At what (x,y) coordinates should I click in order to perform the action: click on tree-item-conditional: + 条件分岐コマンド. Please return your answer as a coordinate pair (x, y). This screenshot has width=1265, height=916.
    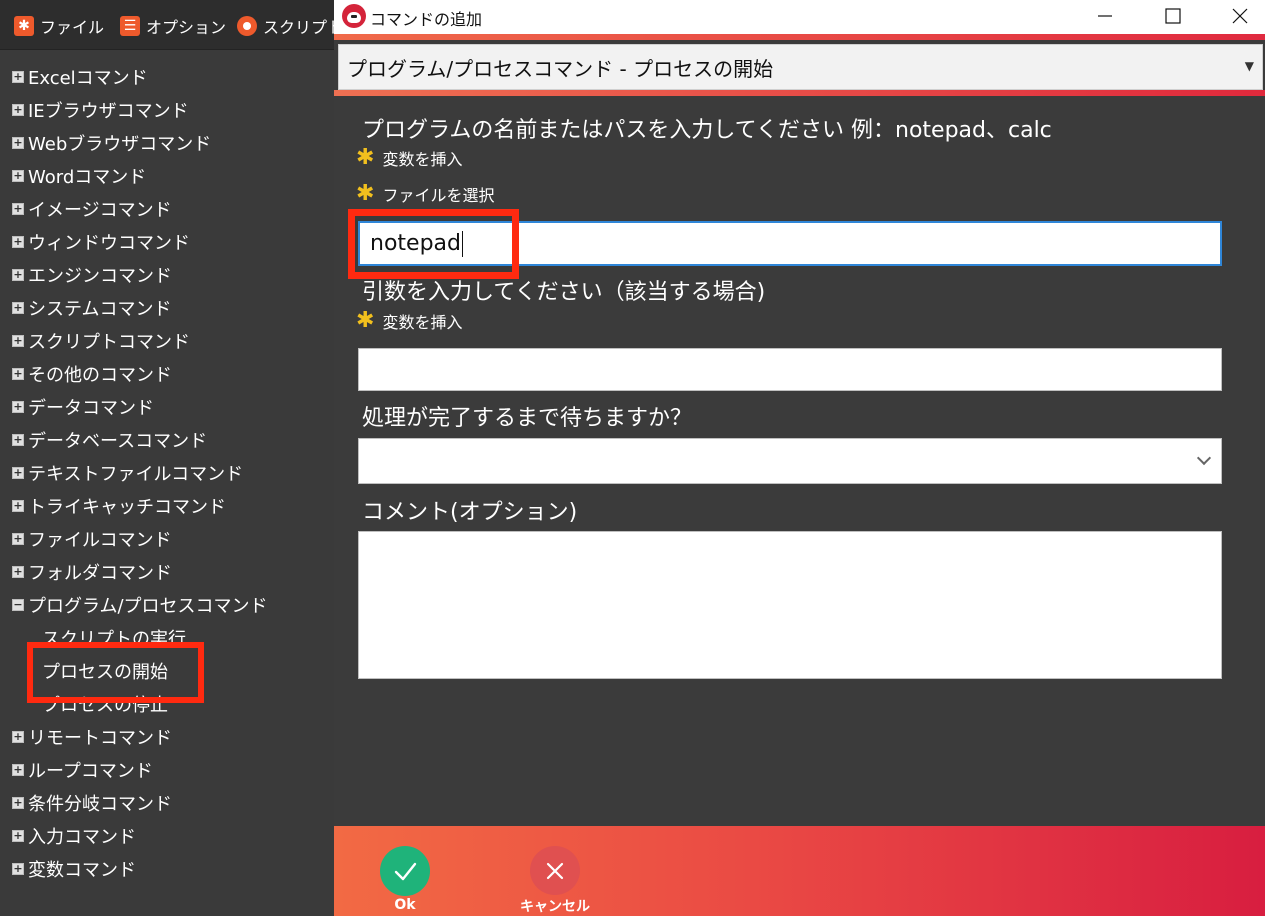
    Looking at the image, I should click on (92, 803).